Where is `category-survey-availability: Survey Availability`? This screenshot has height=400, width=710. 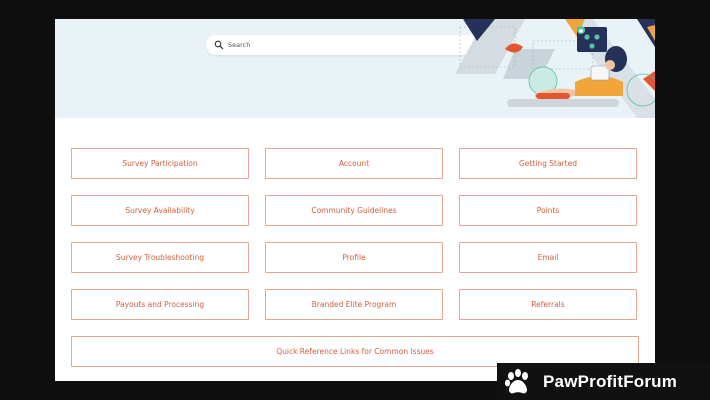 category-survey-availability: Survey Availability is located at coordinates (160, 210).